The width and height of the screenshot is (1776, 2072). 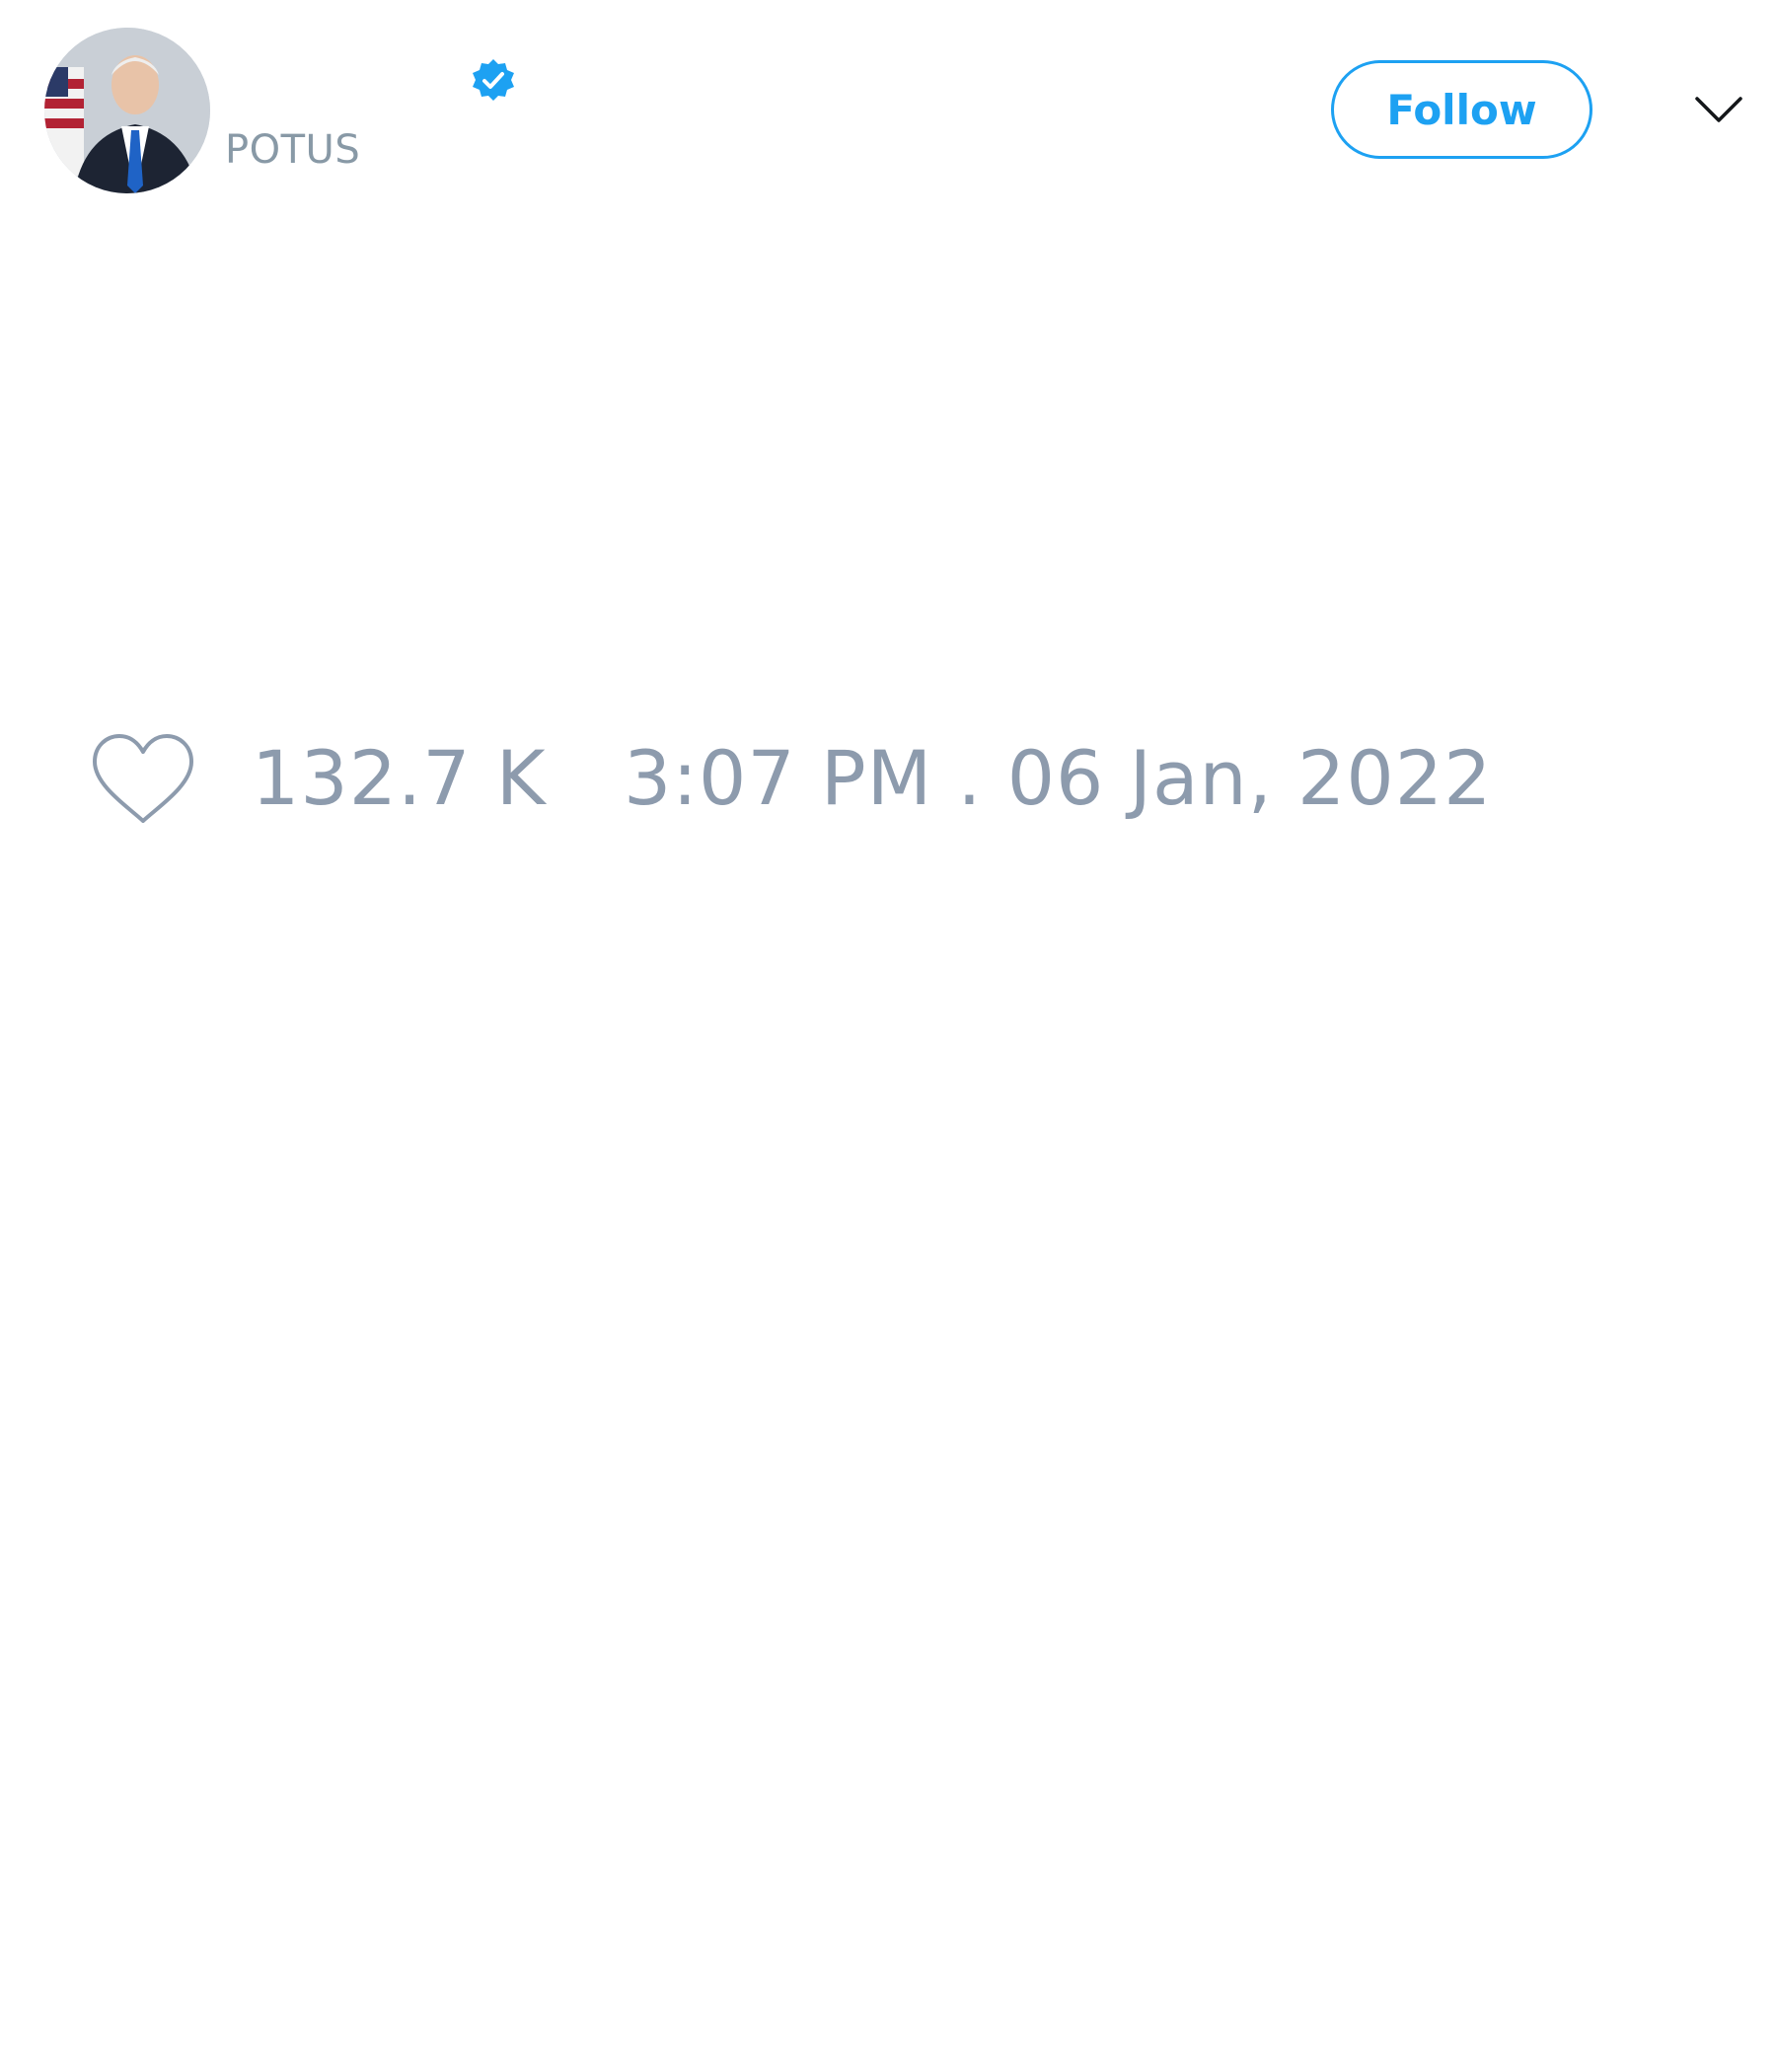 What do you see at coordinates (1719, 110) in the screenshot?
I see `chevron-down-icon` at bounding box center [1719, 110].